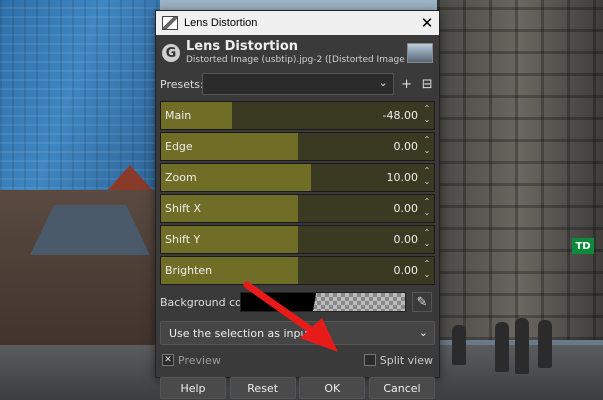 This screenshot has height=400, width=603. Describe the element at coordinates (297, 385) in the screenshot. I see `dialog-buttons: Help Reset OK Cancel` at that location.